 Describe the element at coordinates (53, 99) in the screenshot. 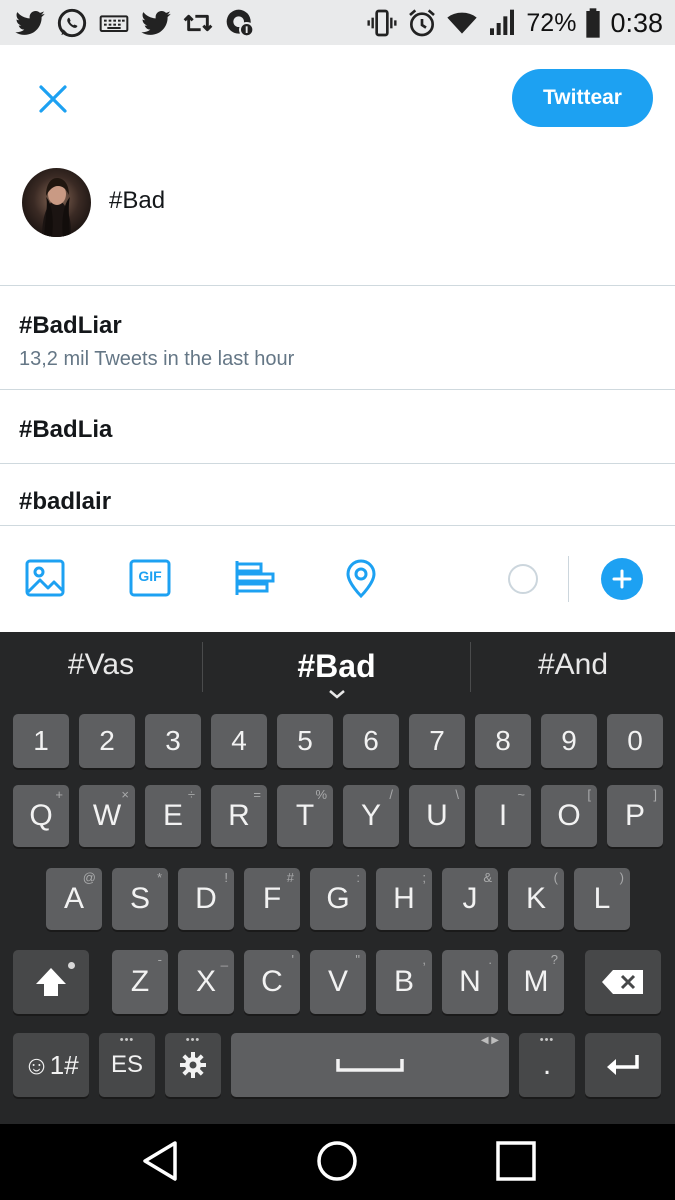

I see `close-button` at that location.